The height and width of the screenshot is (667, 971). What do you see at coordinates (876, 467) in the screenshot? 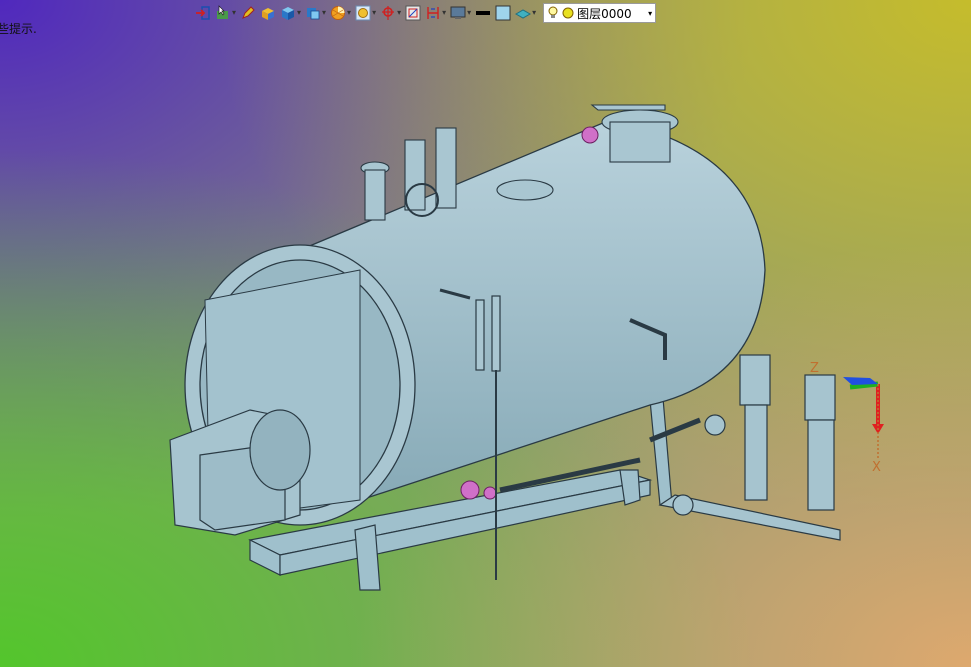
I see `axis-x-label: X` at bounding box center [876, 467].